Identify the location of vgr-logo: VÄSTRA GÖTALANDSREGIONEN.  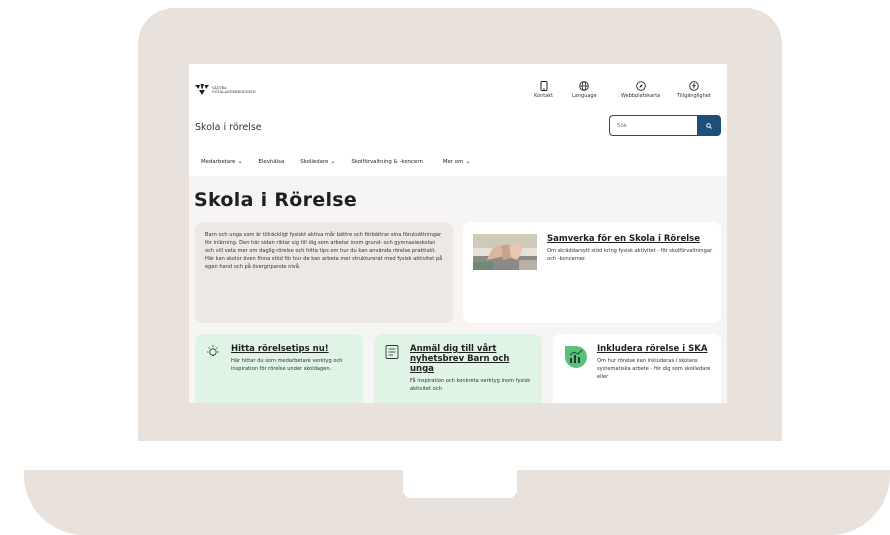
(225, 89).